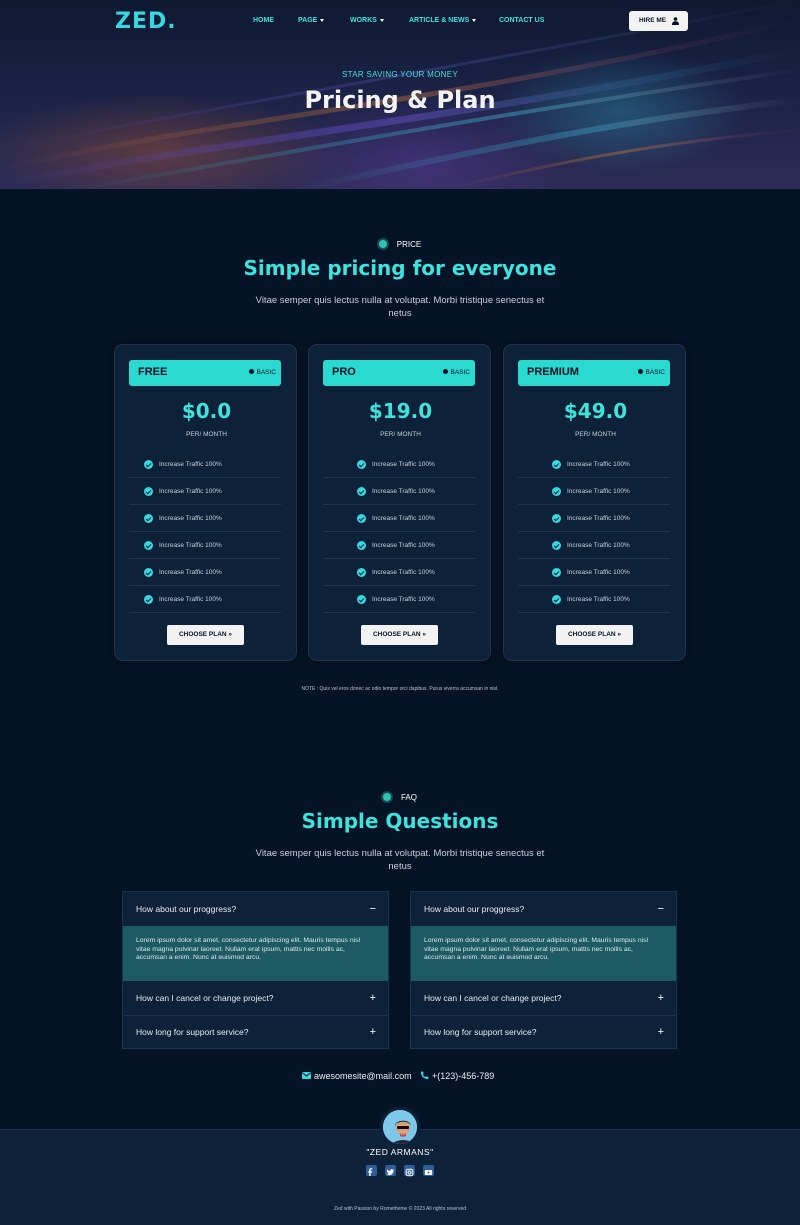 The height and width of the screenshot is (1225, 800). Describe the element at coordinates (463, 1076) in the screenshot. I see `contact-phone-text: +(123)-456-789` at that location.